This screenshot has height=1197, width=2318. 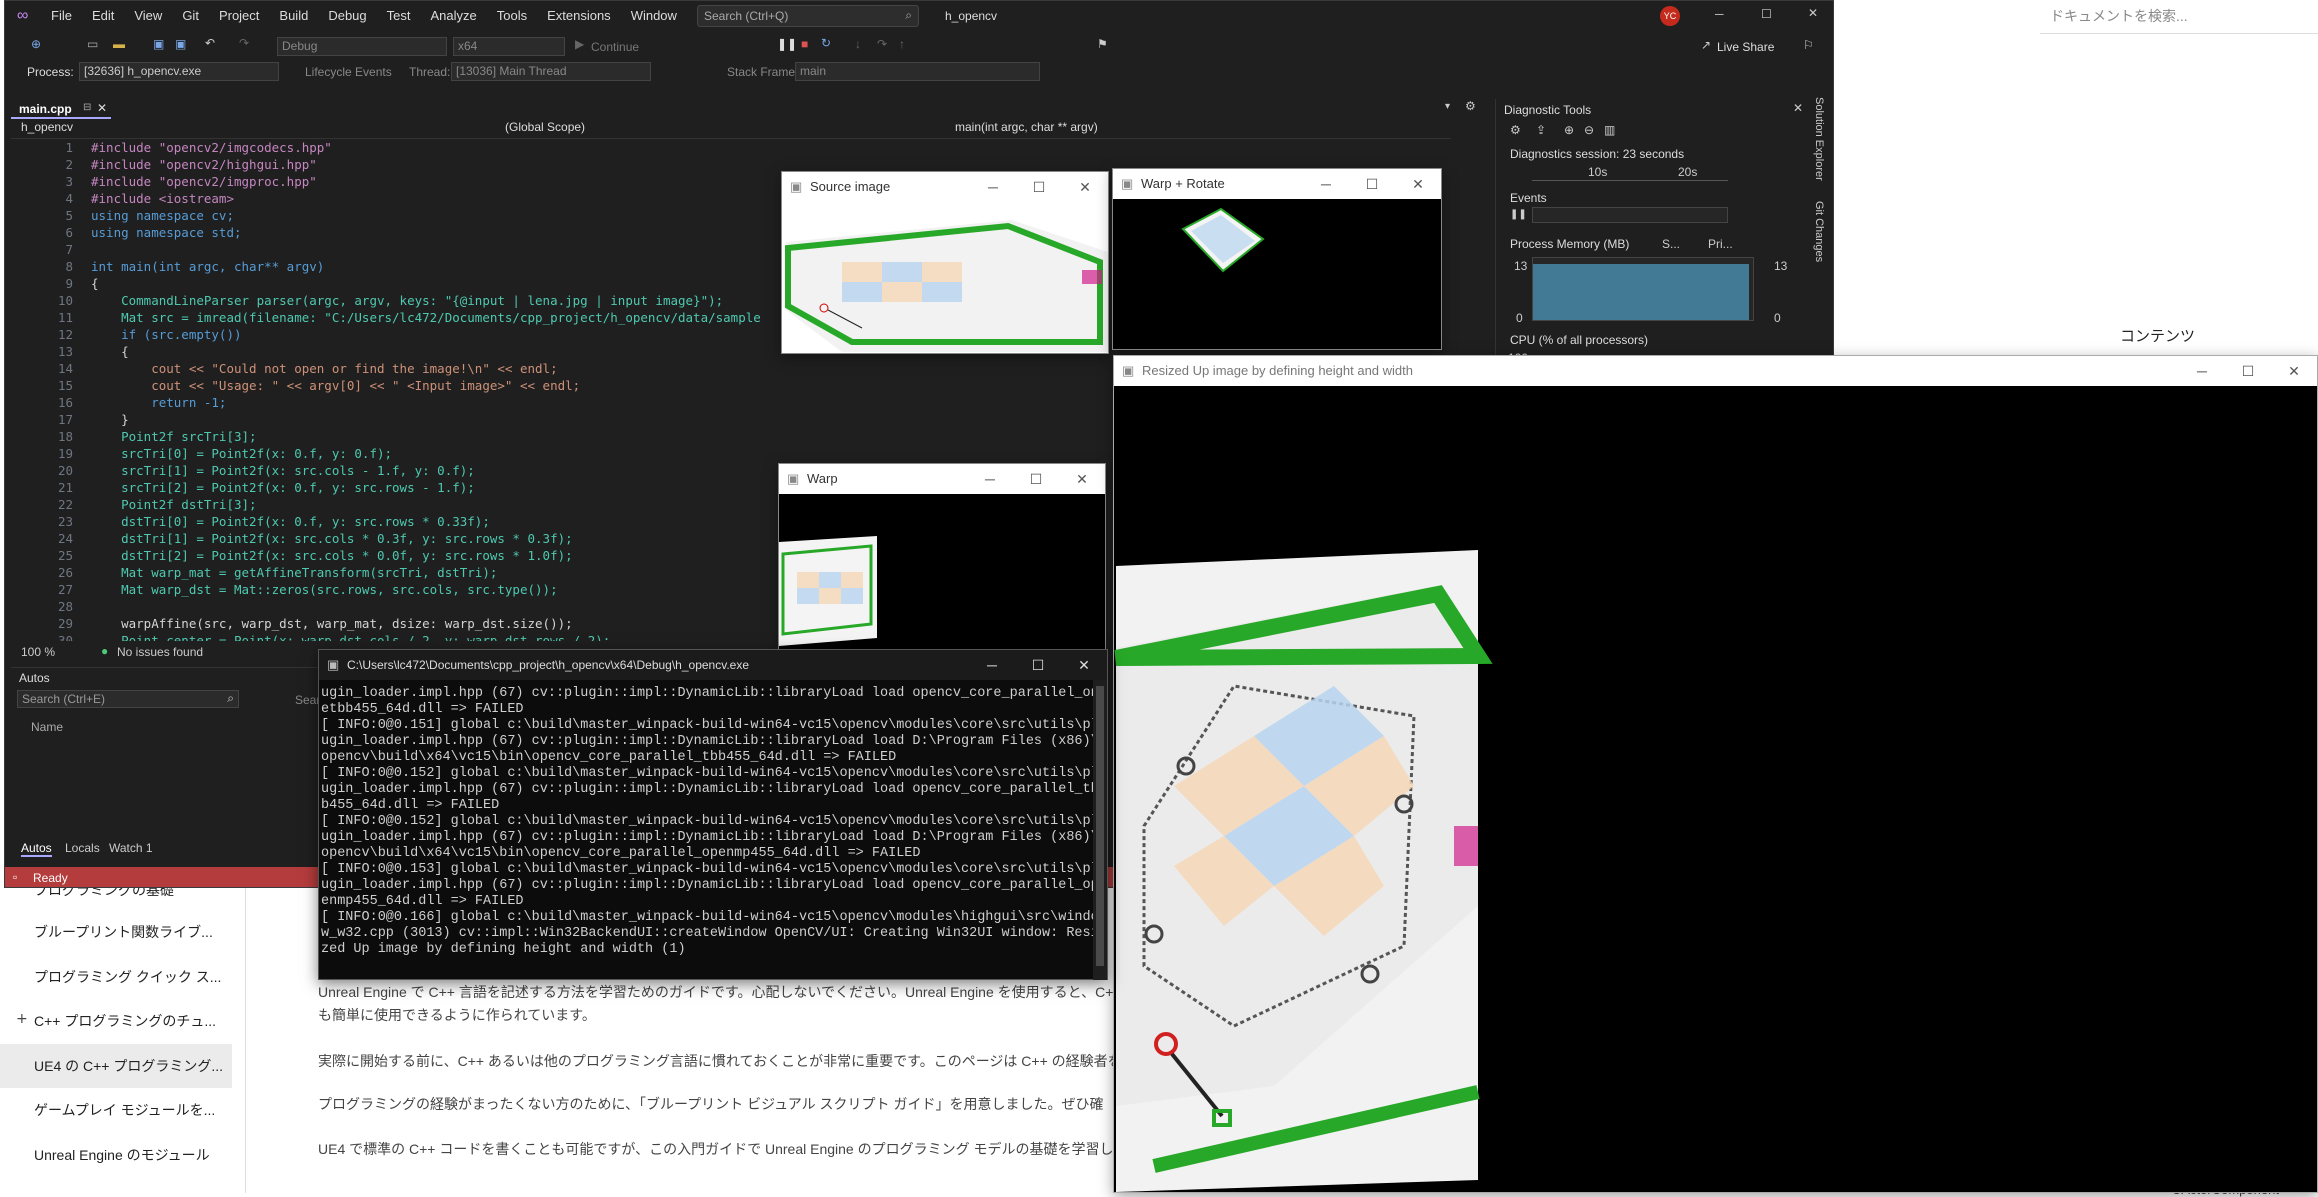 I want to click on zoom-out-icon: ⊖, so click(x=1589, y=130).